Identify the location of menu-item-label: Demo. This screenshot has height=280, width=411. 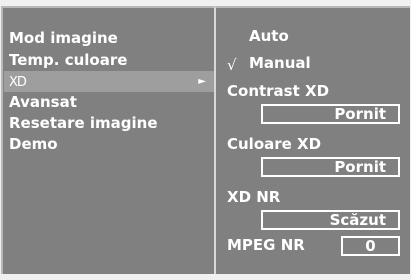
(33, 144).